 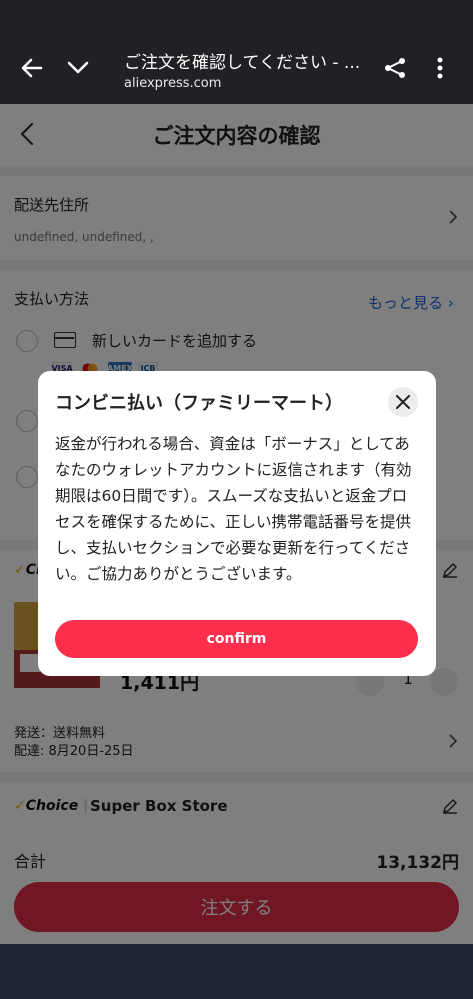 What do you see at coordinates (395, 68) in the screenshot?
I see `share-icon` at bounding box center [395, 68].